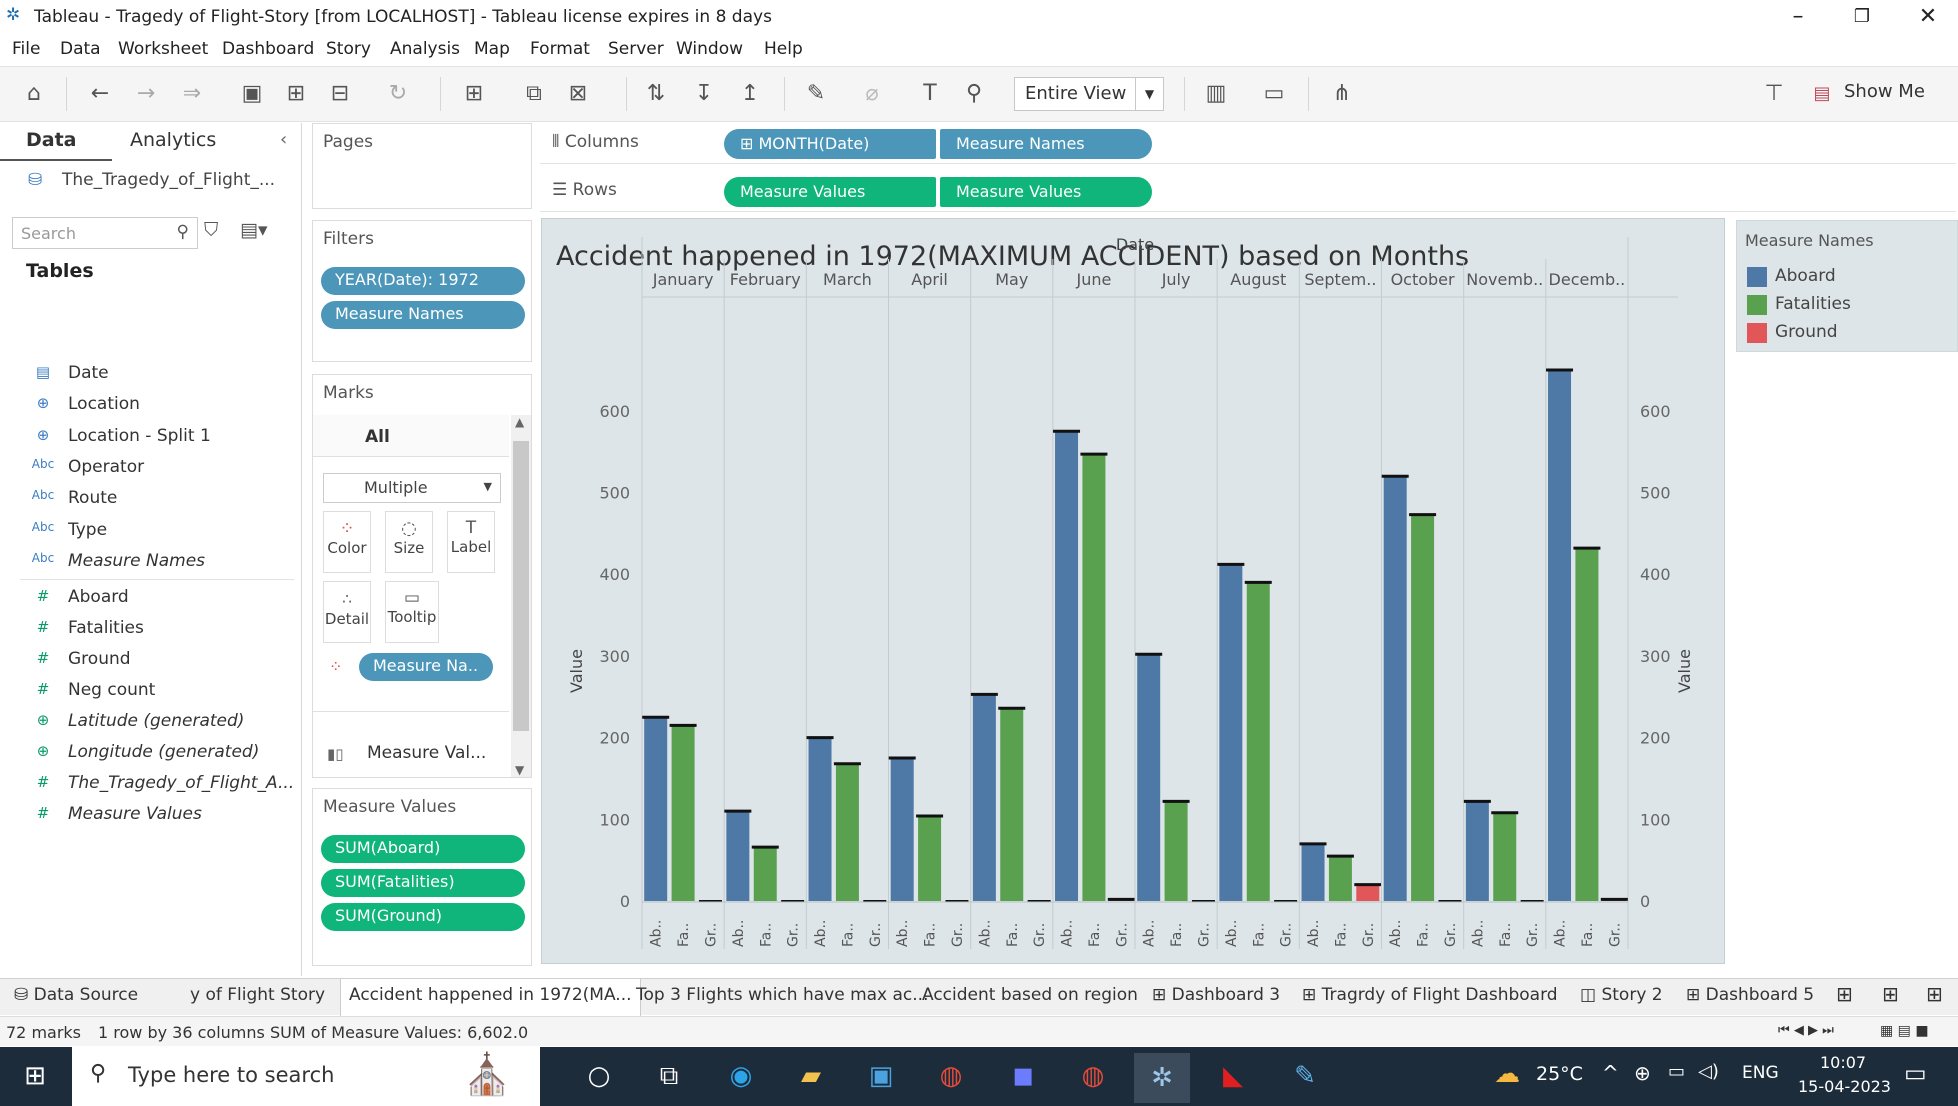 The image size is (1958, 1106). I want to click on chrome-icon: ◍, so click(951, 1076).